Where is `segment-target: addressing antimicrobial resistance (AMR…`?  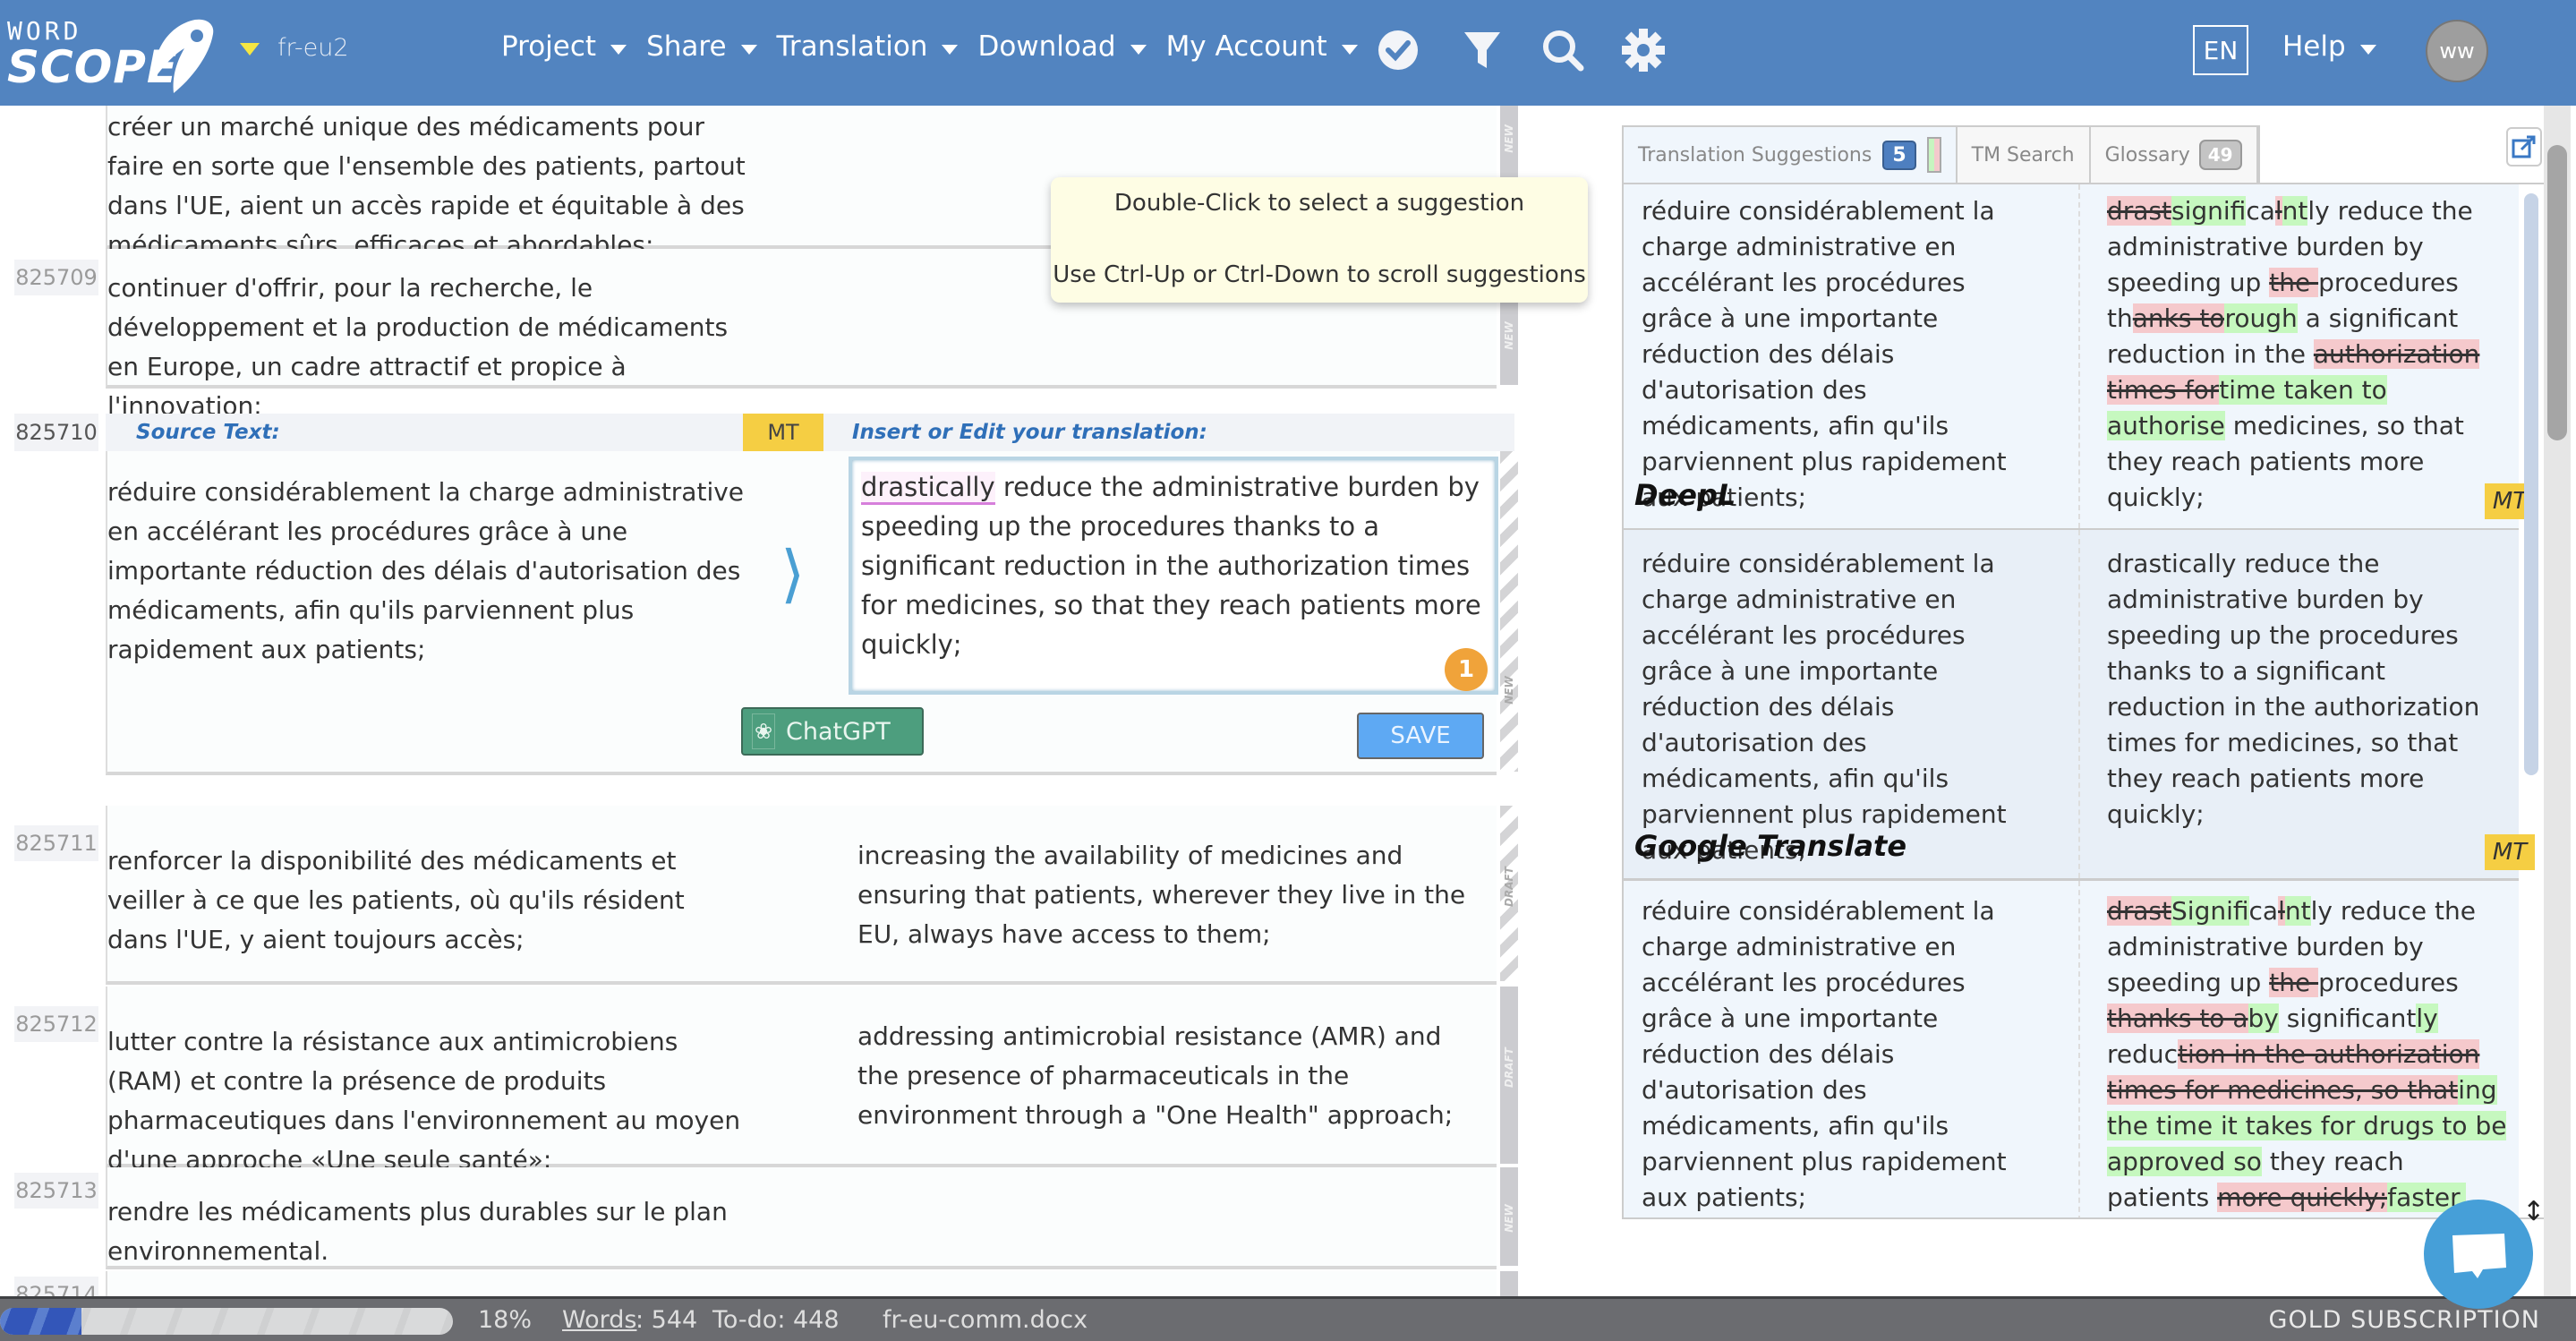 segment-target: addressing antimicrobial resistance (AMR… is located at coordinates (1155, 1075).